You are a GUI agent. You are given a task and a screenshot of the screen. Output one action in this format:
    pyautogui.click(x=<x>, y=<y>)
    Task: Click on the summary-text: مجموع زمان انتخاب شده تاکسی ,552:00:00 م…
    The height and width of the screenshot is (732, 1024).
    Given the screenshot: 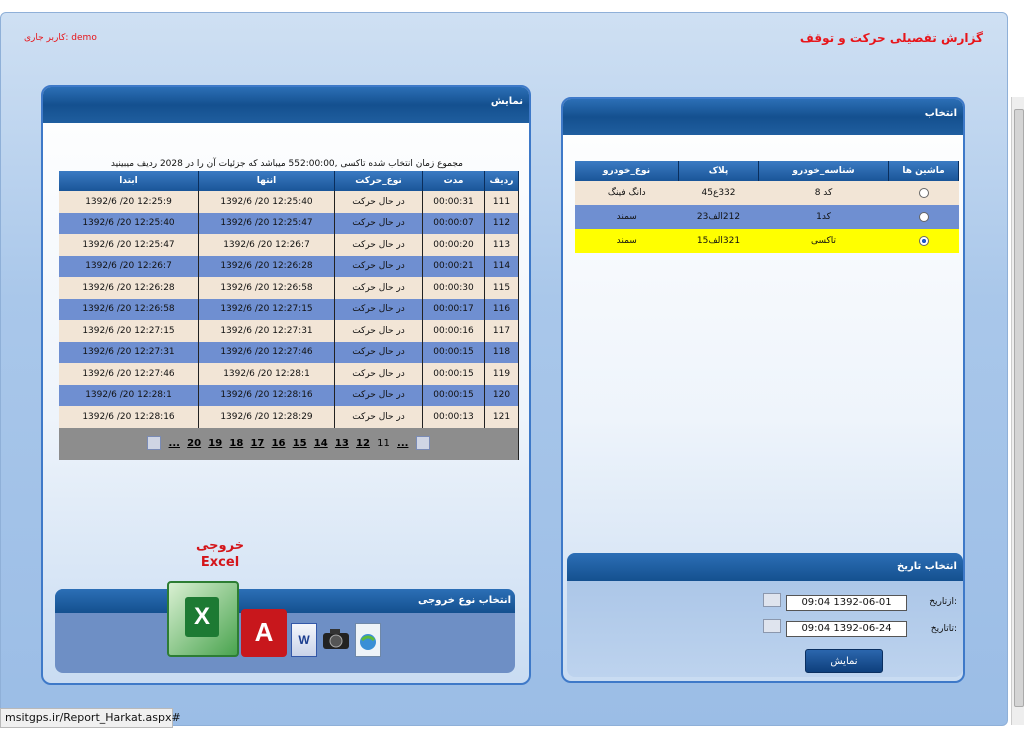 What is the action you would take?
    pyautogui.click(x=286, y=164)
    